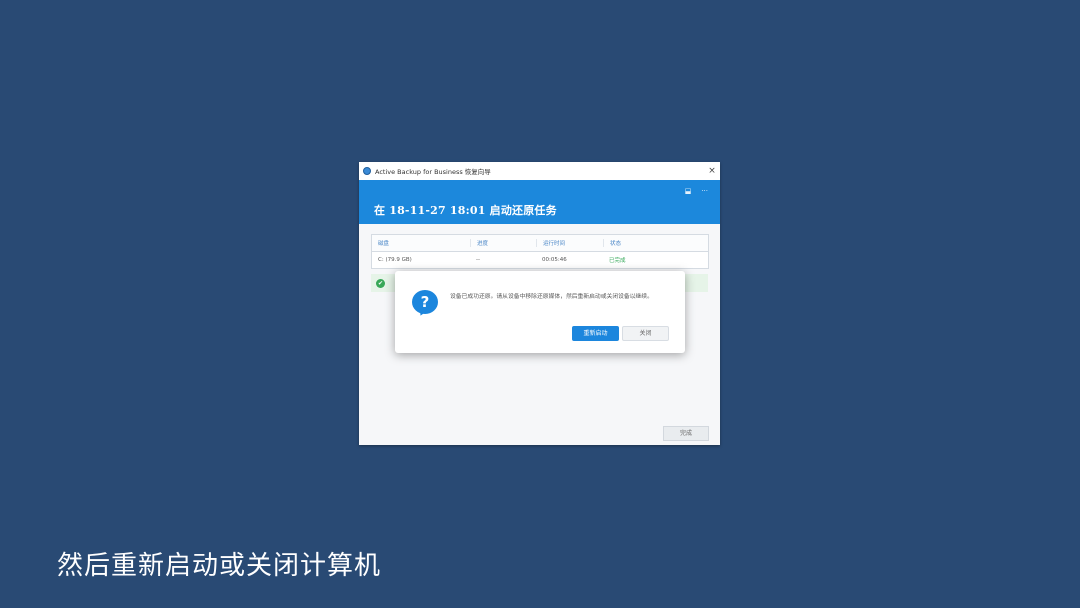 Image resolution: width=1080 pixels, height=608 pixels. Describe the element at coordinates (478, 260) in the screenshot. I see `cell-progress: --` at that location.